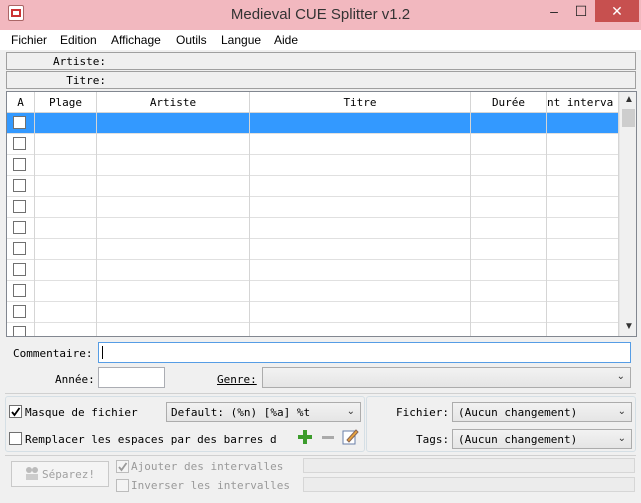 This screenshot has width=641, height=503. Describe the element at coordinates (136, 40) in the screenshot. I see `menu-affichage: Affichage` at that location.